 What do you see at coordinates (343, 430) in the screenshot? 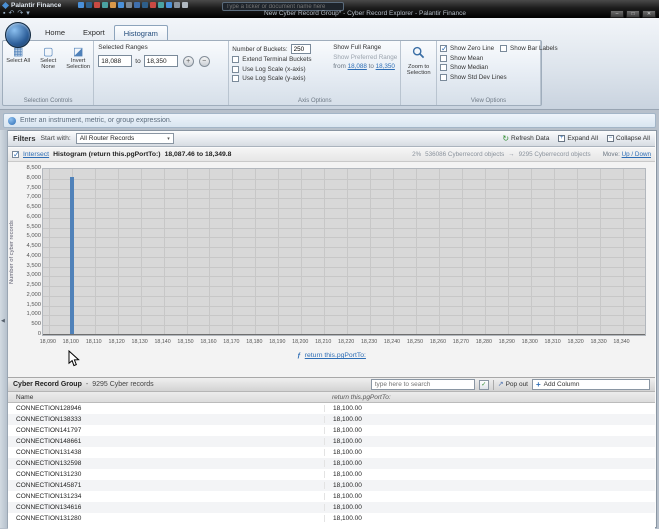
I see `cell-value: 18,100.00` at bounding box center [343, 430].